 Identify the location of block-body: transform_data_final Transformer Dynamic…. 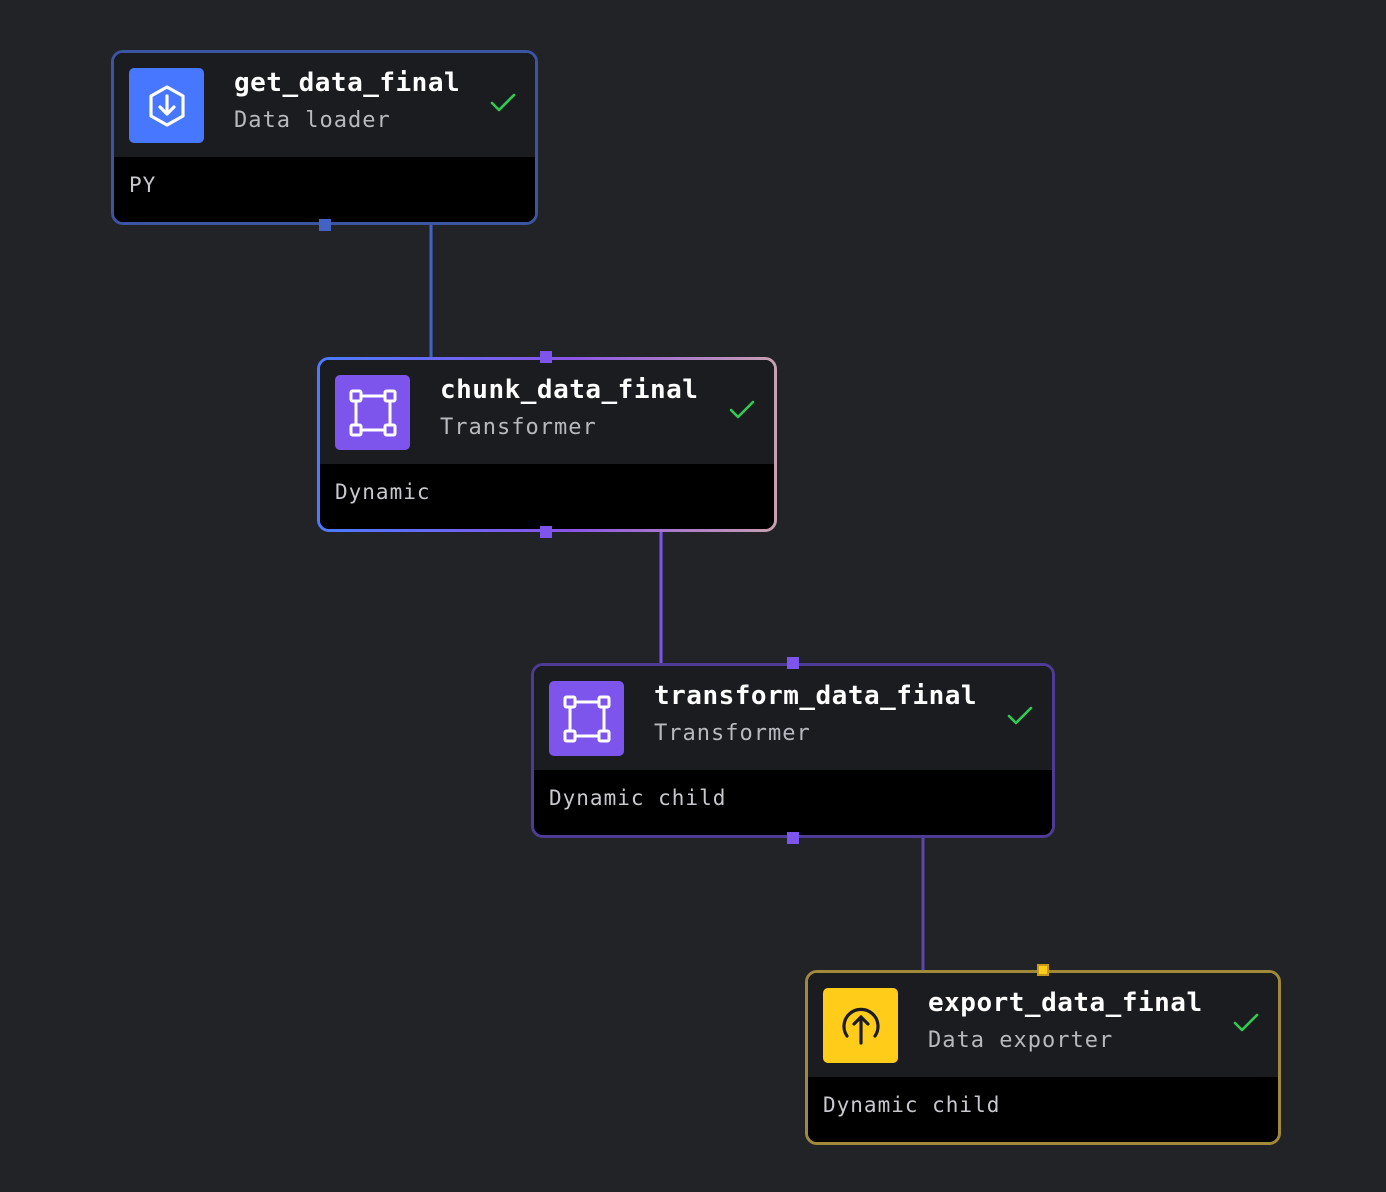
(793, 750).